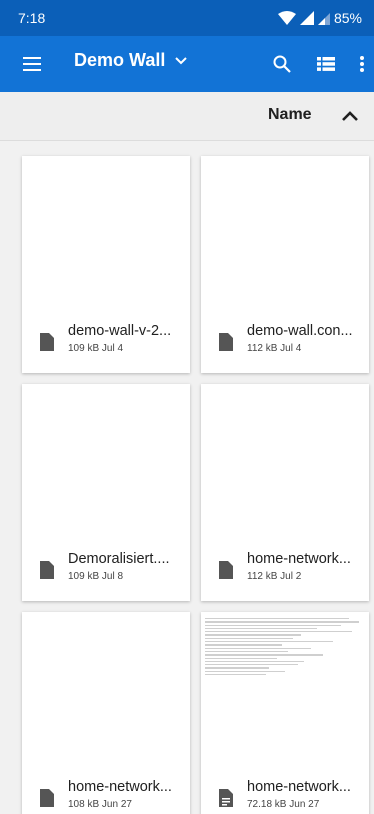  I want to click on document-icon, so click(226, 798).